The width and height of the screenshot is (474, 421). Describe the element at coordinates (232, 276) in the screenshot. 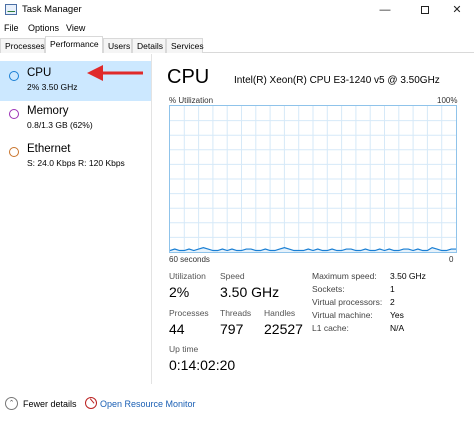

I see `speed-label: Speed` at that location.